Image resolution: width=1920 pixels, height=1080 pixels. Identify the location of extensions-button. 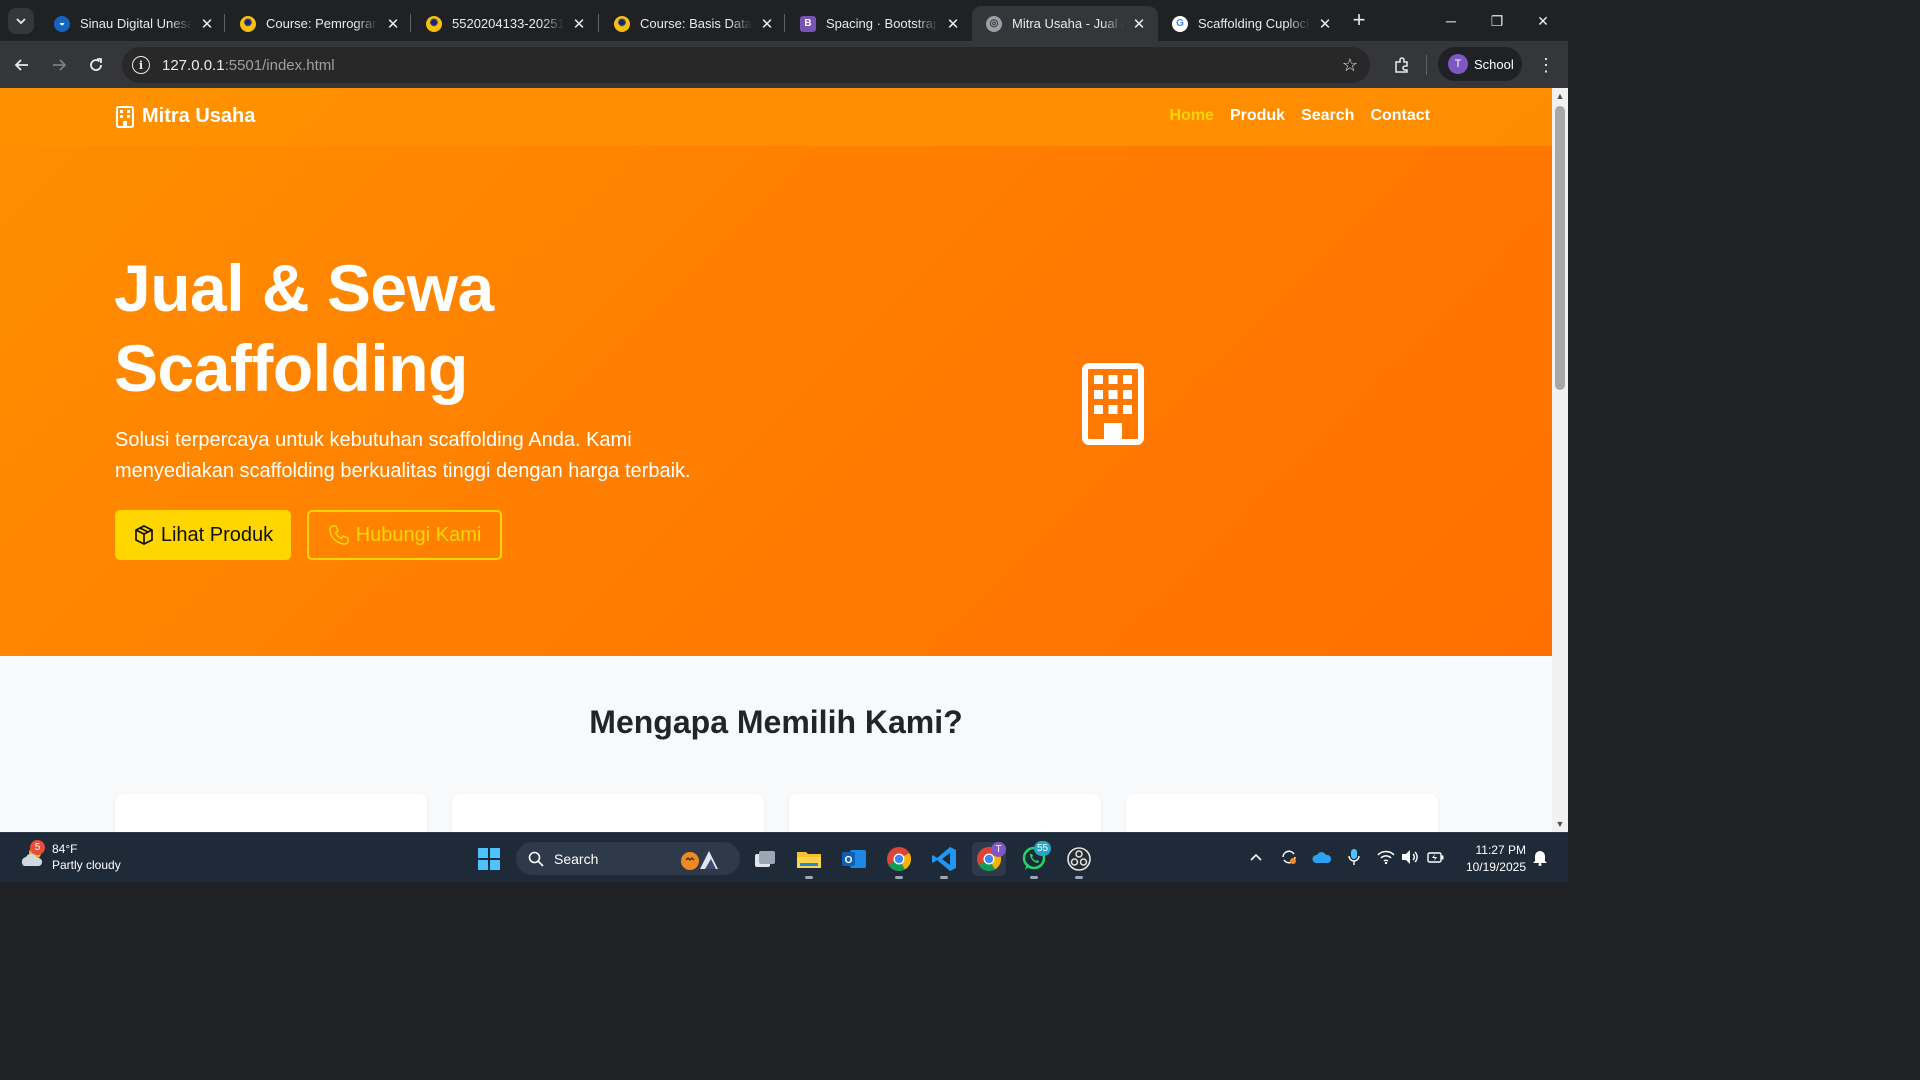
(1402, 65).